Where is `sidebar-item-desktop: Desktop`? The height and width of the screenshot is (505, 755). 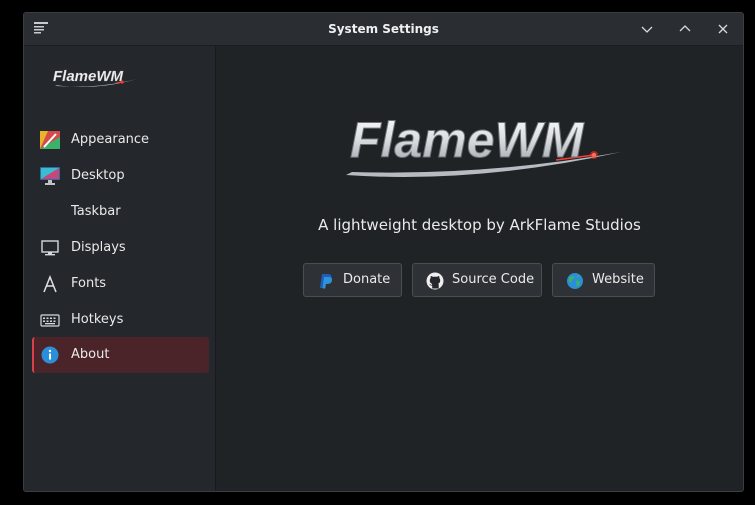
sidebar-item-desktop: Desktop is located at coordinates (119, 176).